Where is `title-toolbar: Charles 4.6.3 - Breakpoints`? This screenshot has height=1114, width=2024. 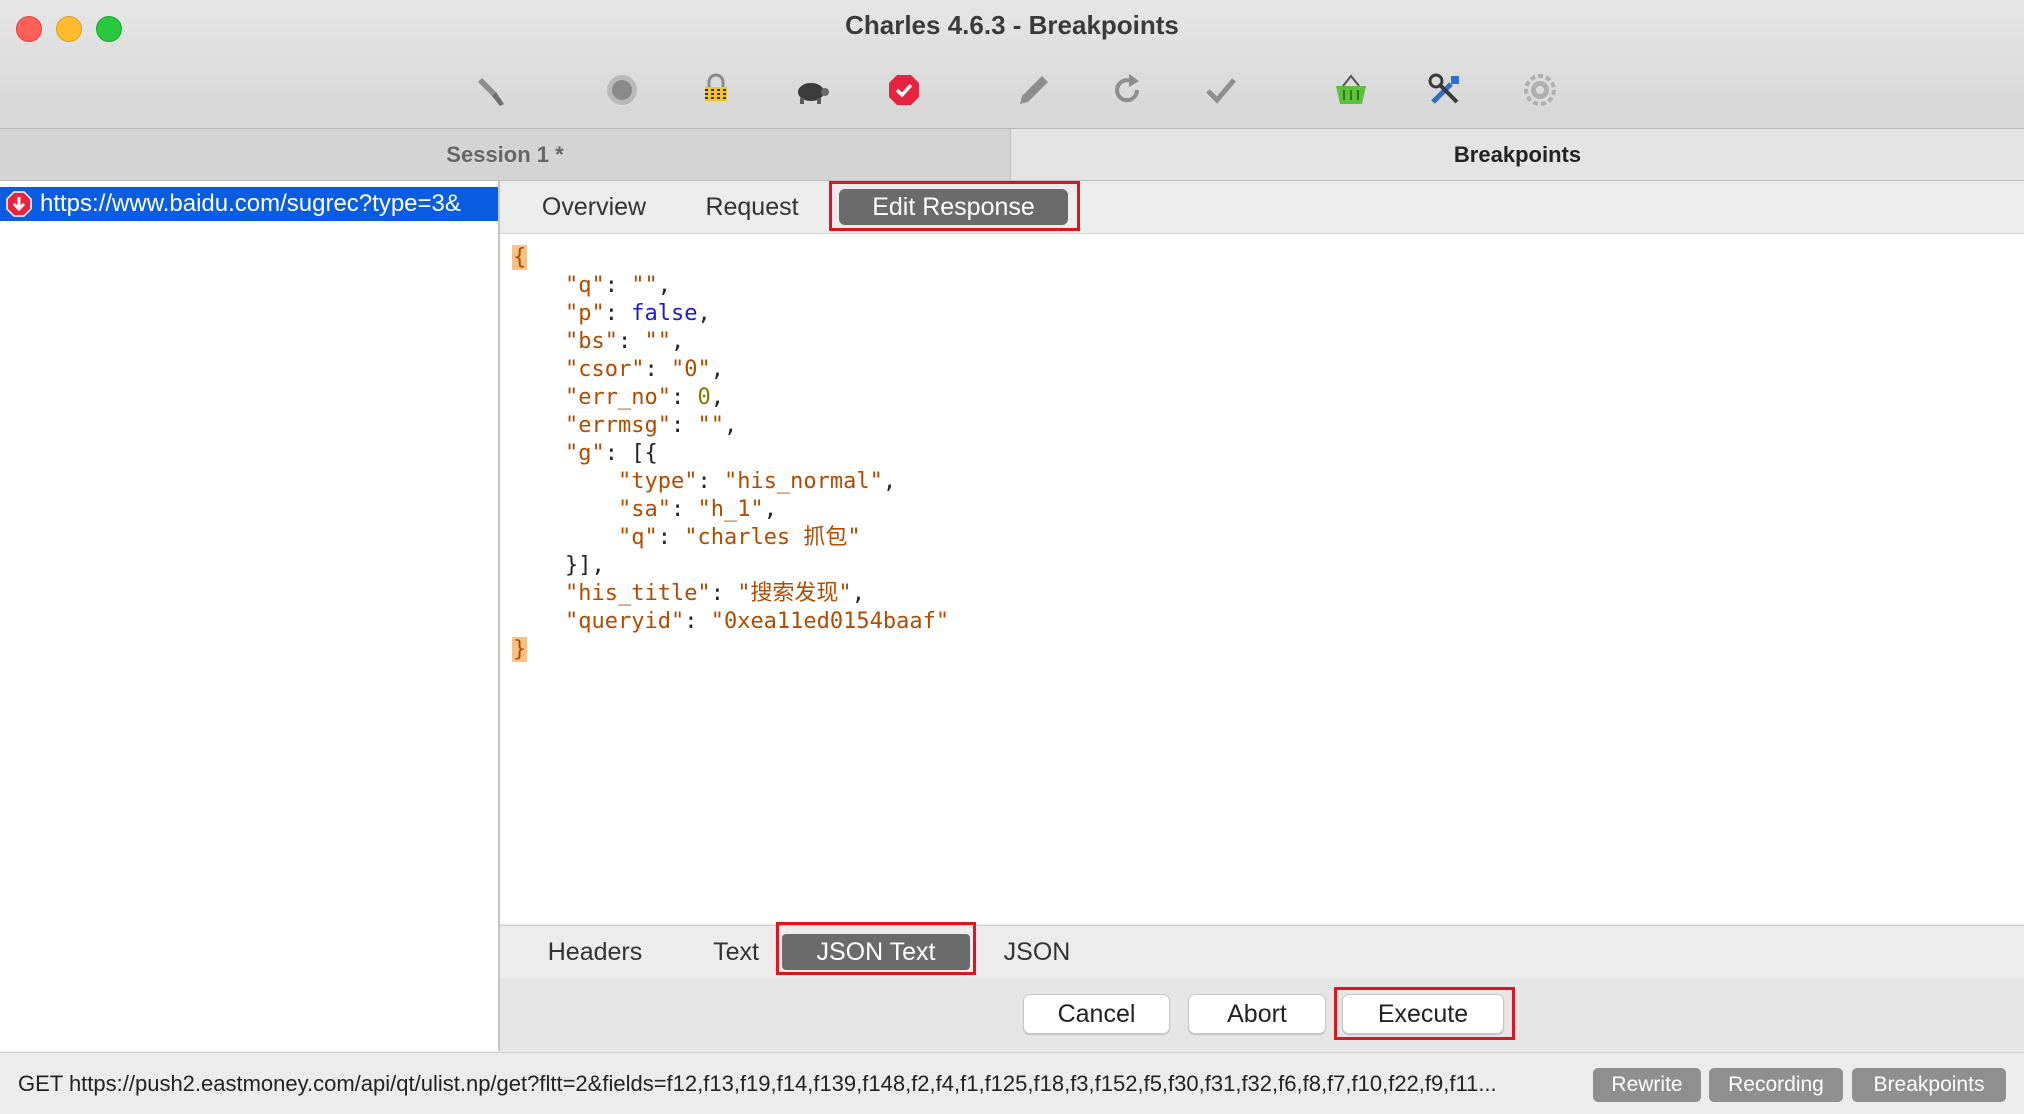 title-toolbar: Charles 4.6.3 - Breakpoints is located at coordinates (1012, 64).